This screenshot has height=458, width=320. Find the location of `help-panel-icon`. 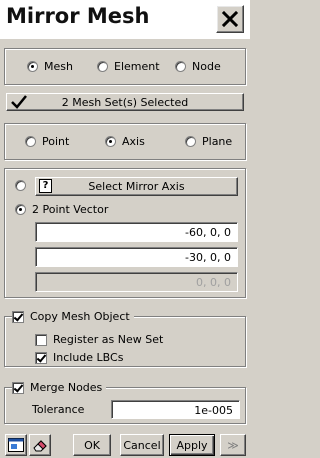

help-panel-icon is located at coordinates (16, 445).